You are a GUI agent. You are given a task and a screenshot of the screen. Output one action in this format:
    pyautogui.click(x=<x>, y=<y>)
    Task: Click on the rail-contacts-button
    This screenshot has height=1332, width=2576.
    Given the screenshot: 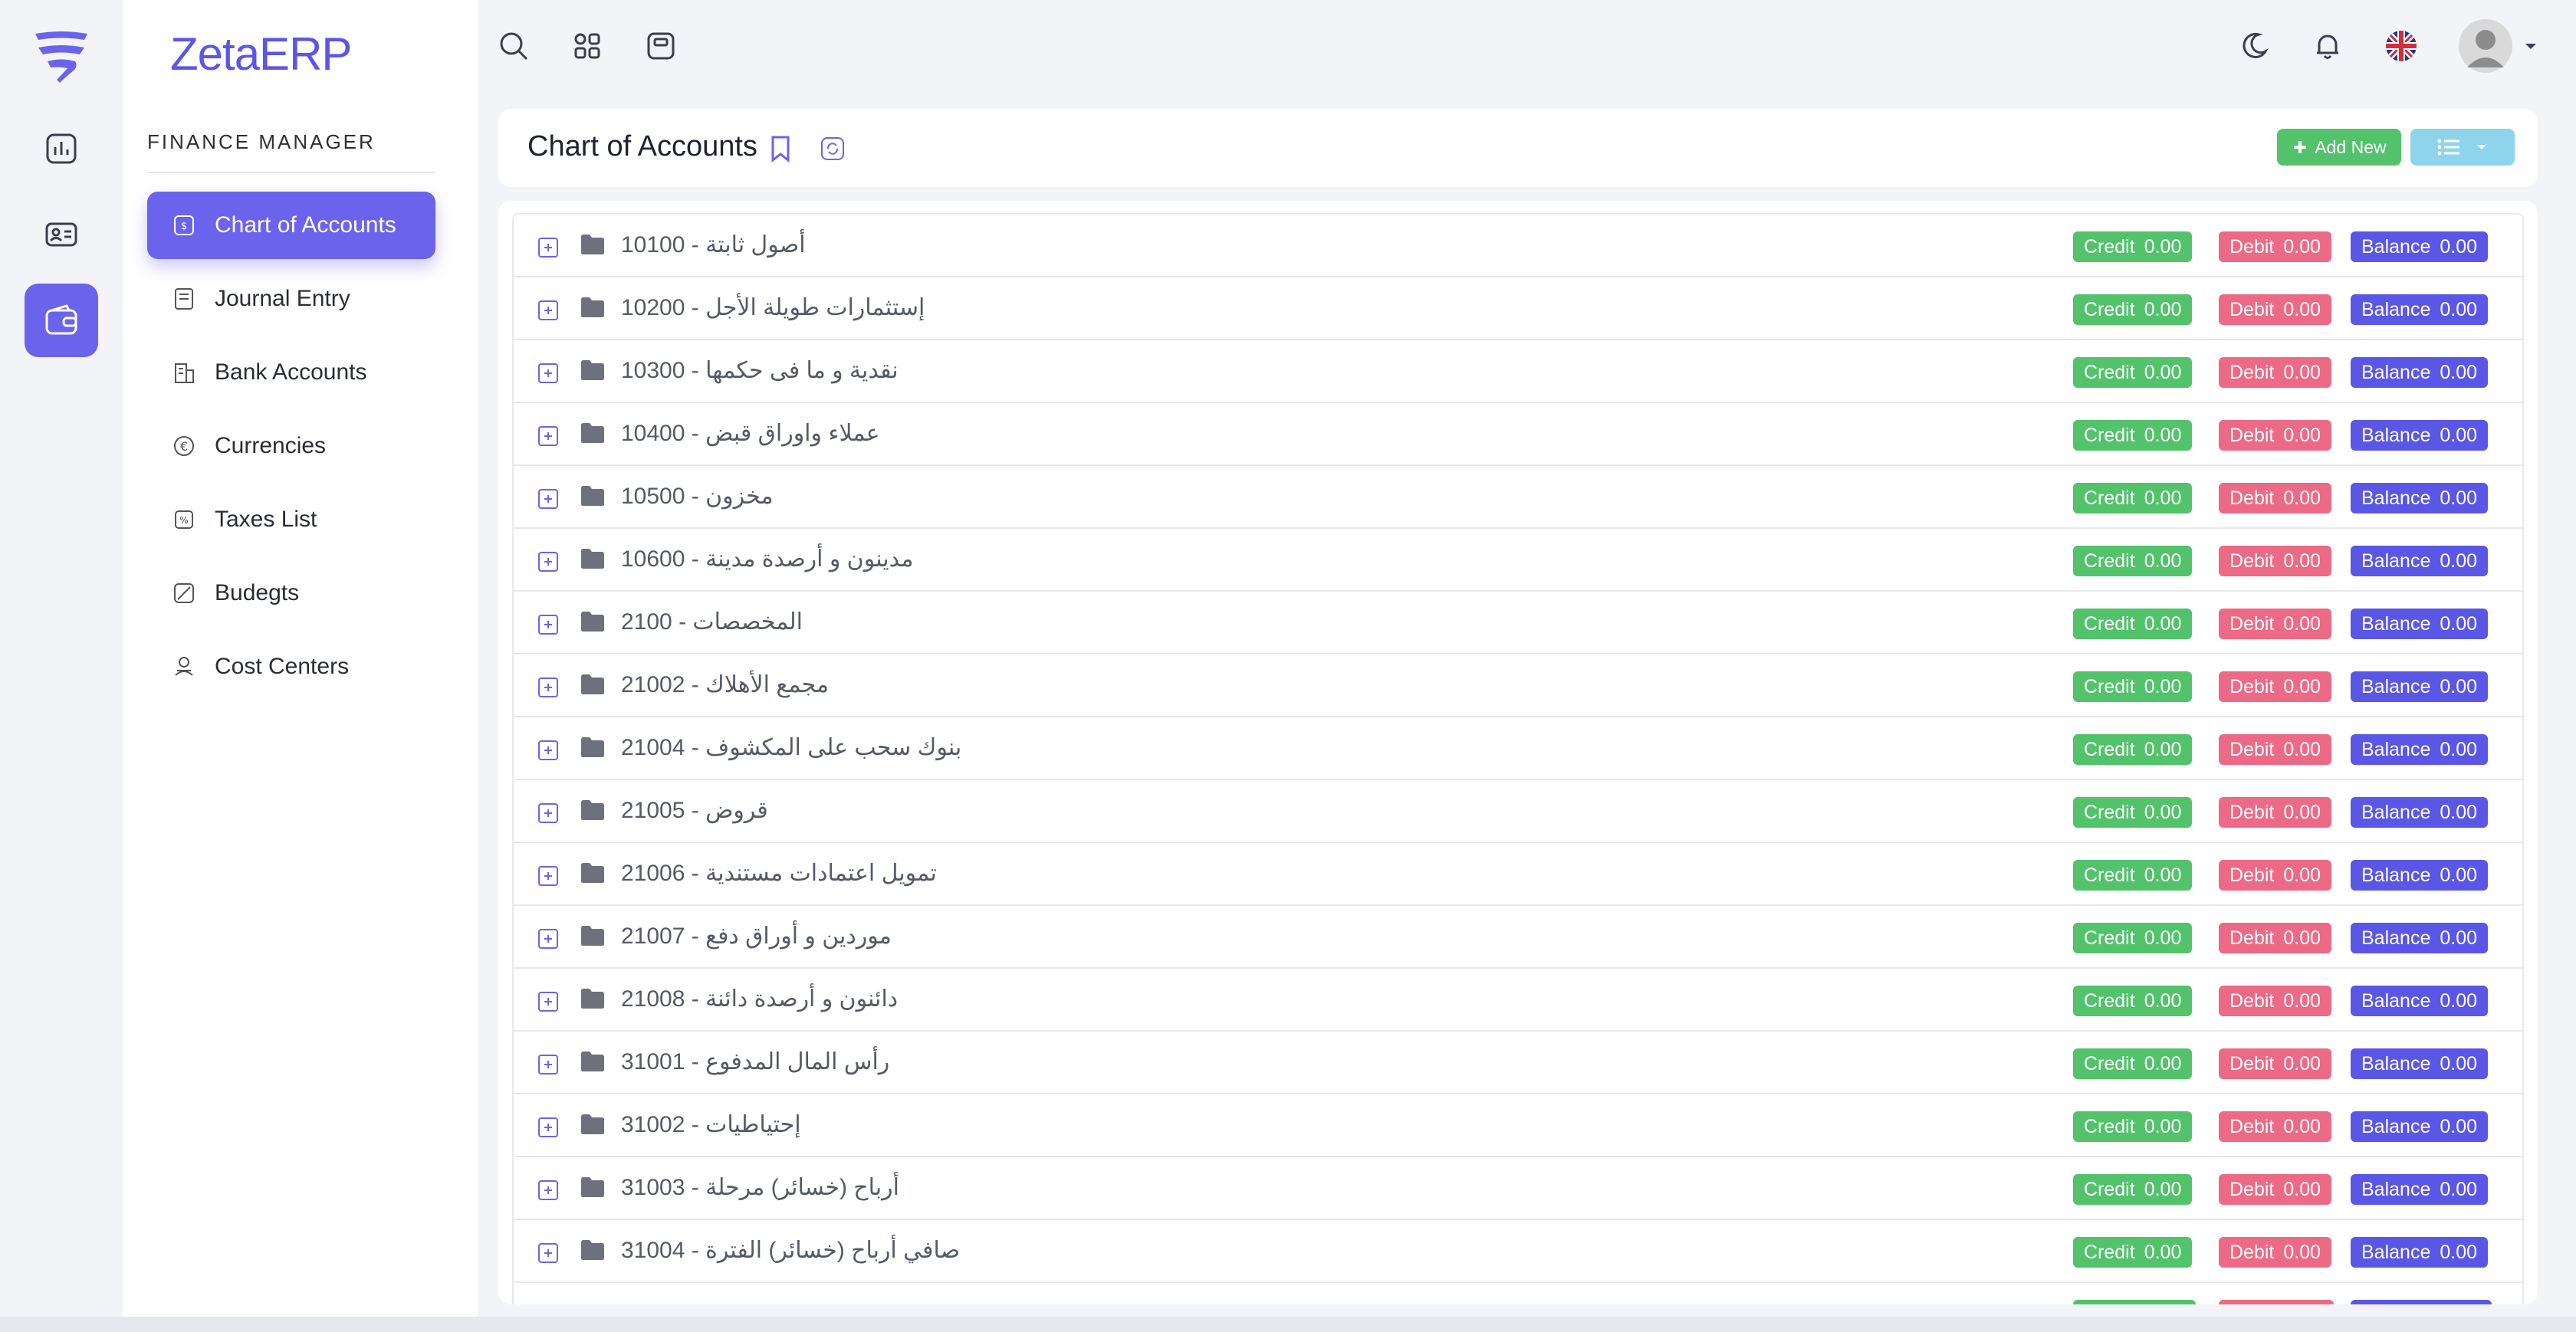 What is the action you would take?
    pyautogui.click(x=62, y=234)
    